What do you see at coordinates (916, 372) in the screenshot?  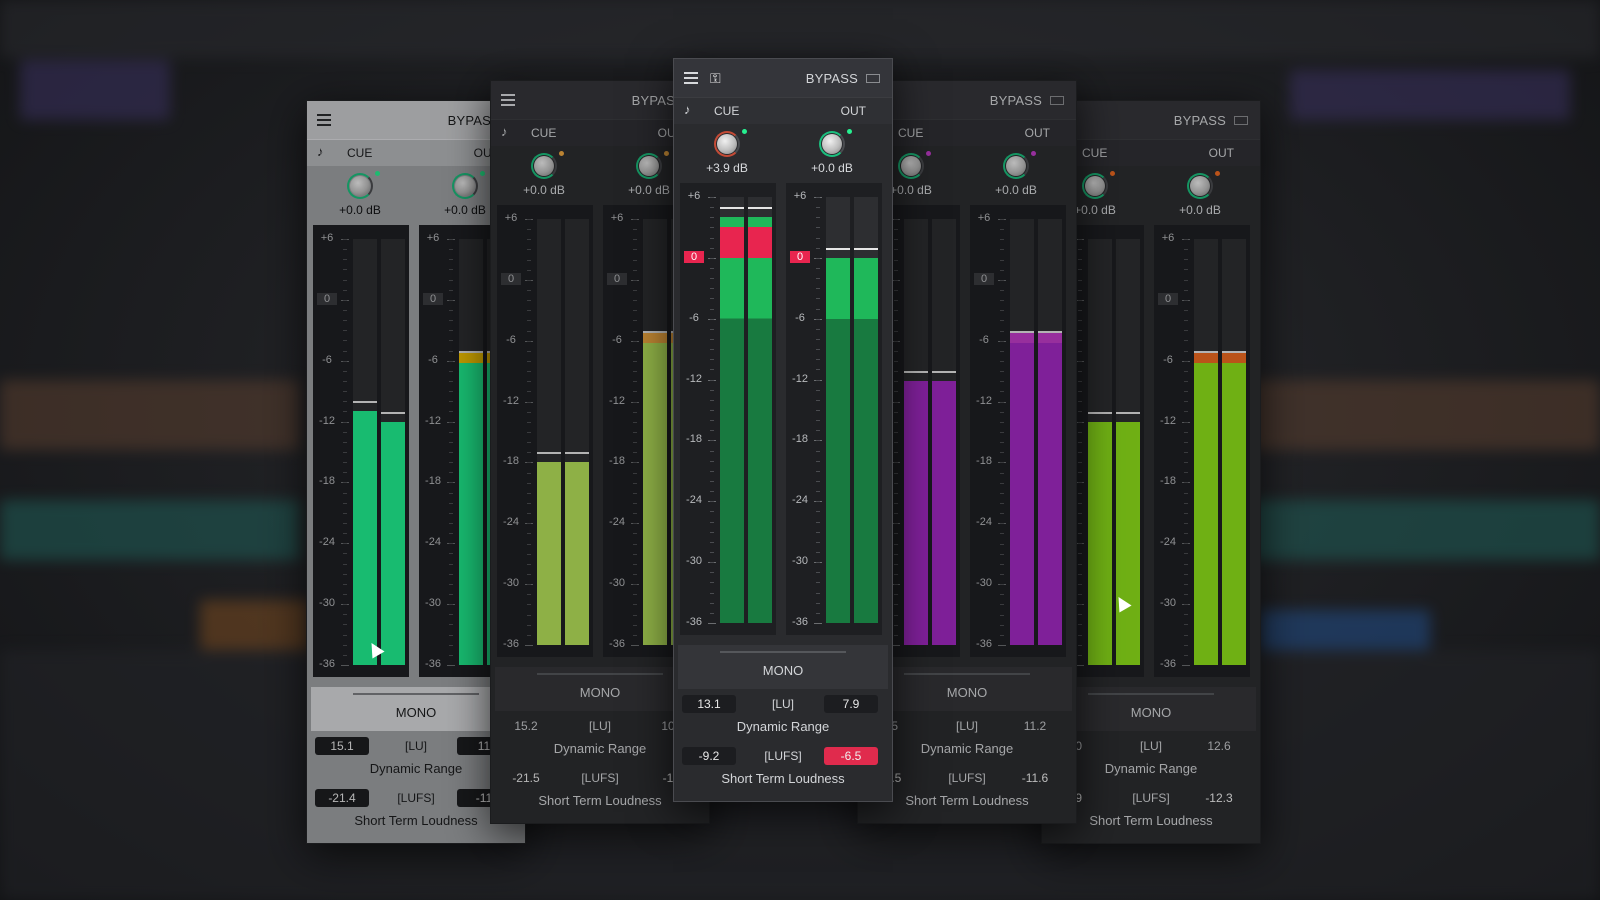 I see `meter-peak-marker` at bounding box center [916, 372].